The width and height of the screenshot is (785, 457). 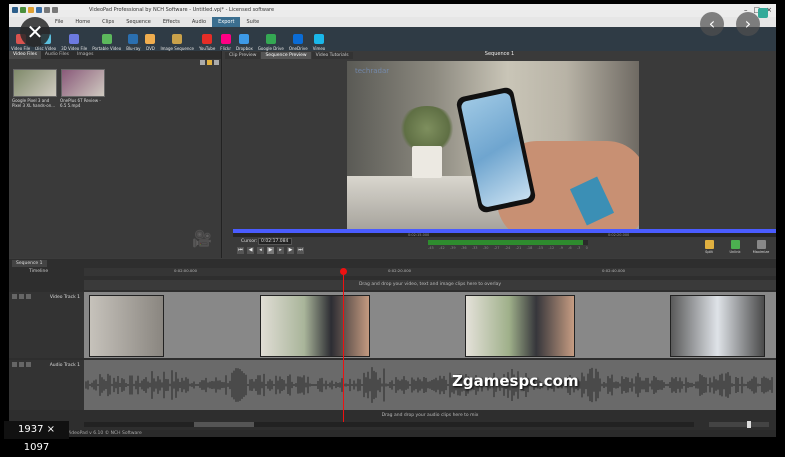 I want to click on mute-icon, so click(x=21, y=364).